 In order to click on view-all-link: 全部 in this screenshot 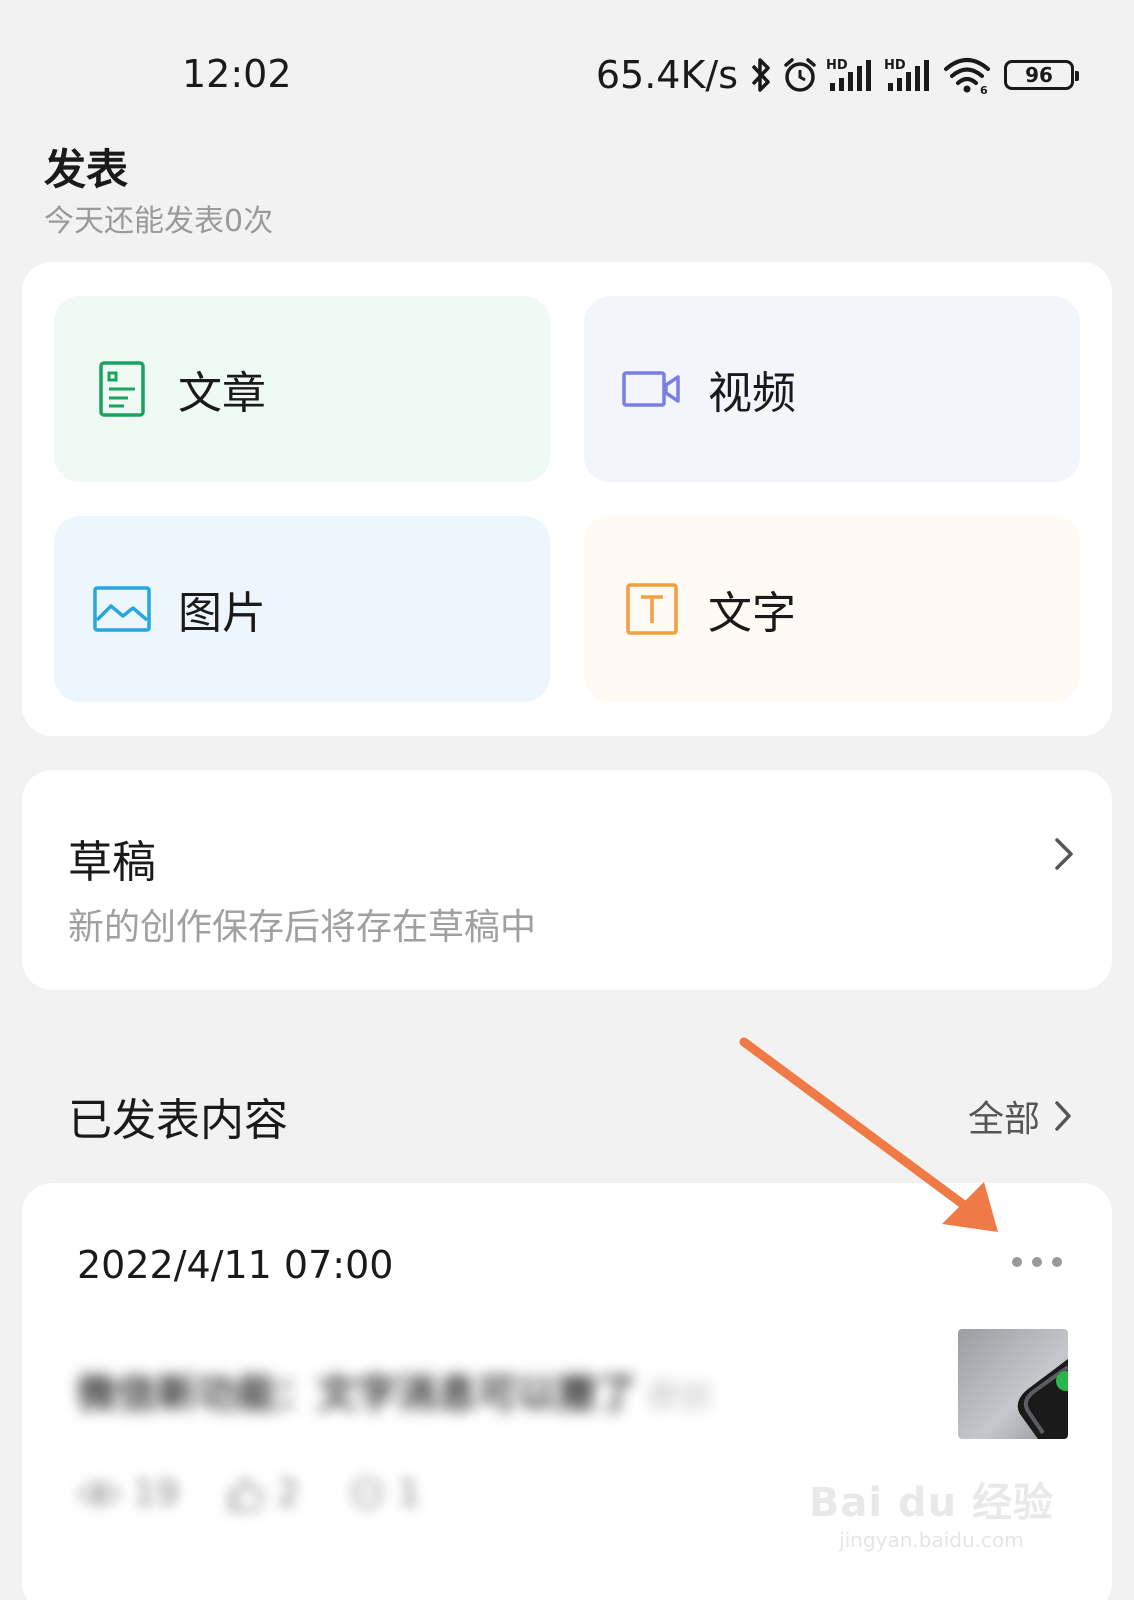, I will do `click(1021, 1116)`.